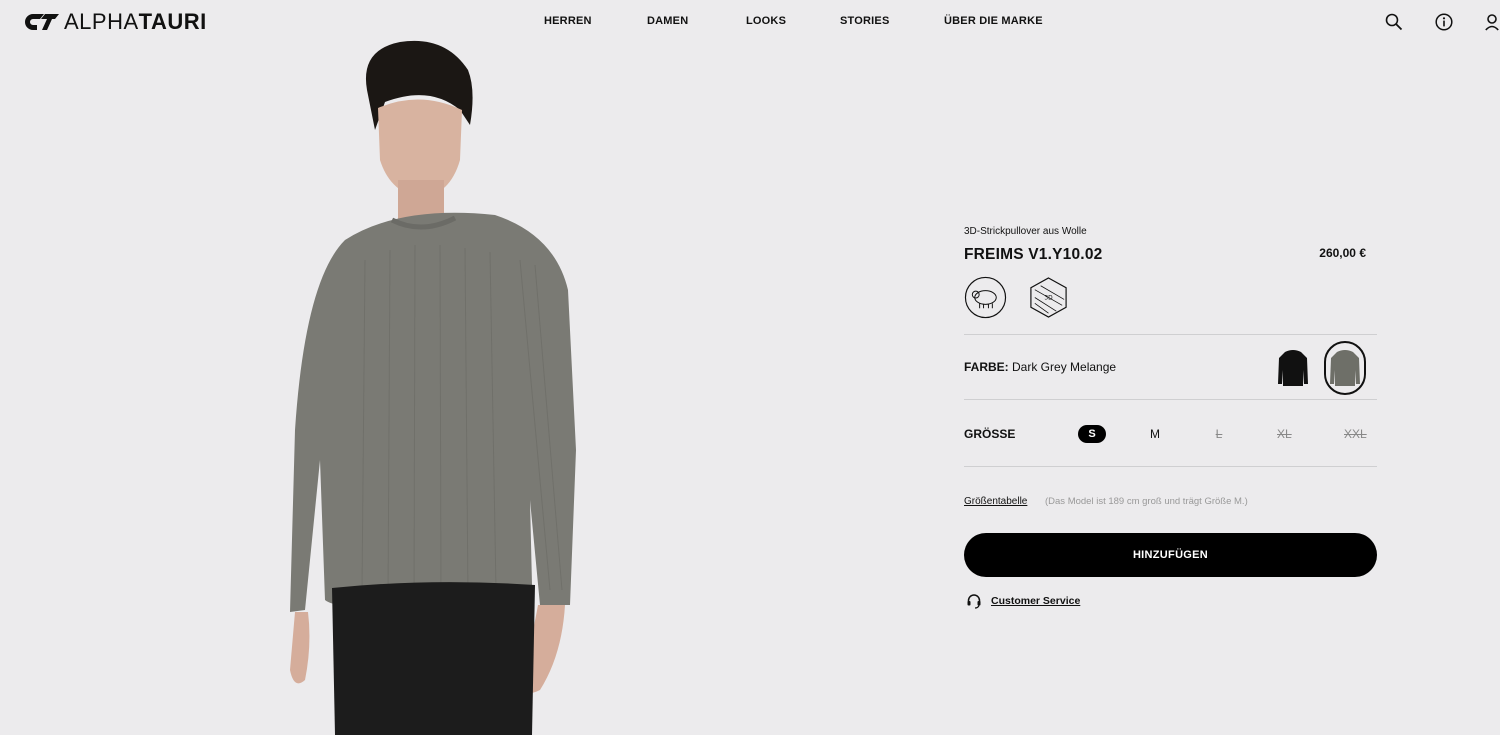 The width and height of the screenshot is (1500, 735). What do you see at coordinates (1228, 434) in the screenshot?
I see `size-options: S M L XL XXL` at bounding box center [1228, 434].